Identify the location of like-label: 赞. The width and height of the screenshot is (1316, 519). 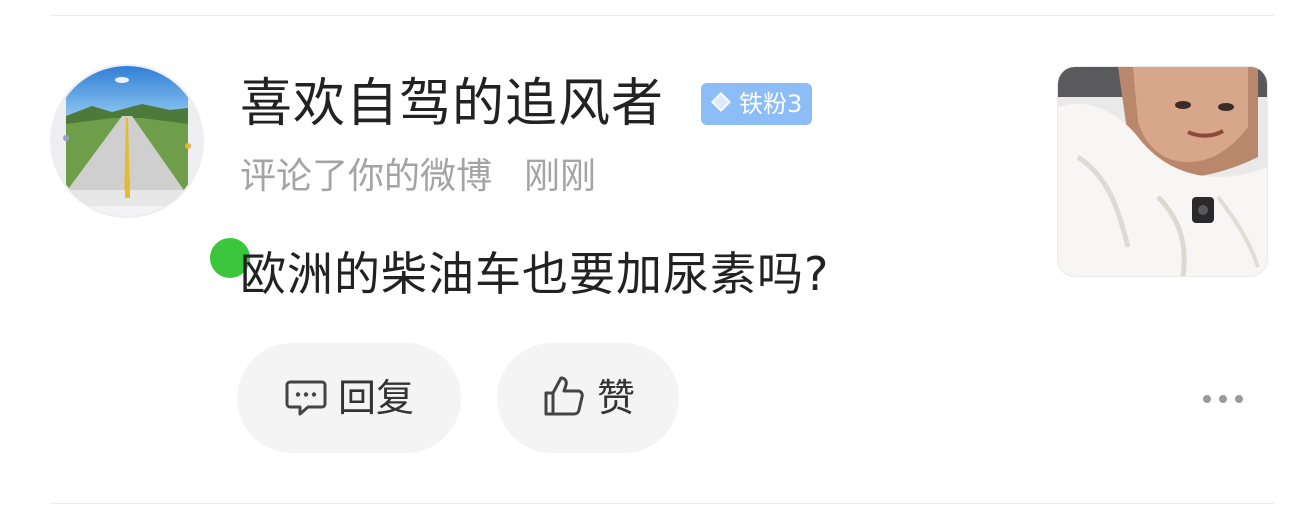
(615, 398).